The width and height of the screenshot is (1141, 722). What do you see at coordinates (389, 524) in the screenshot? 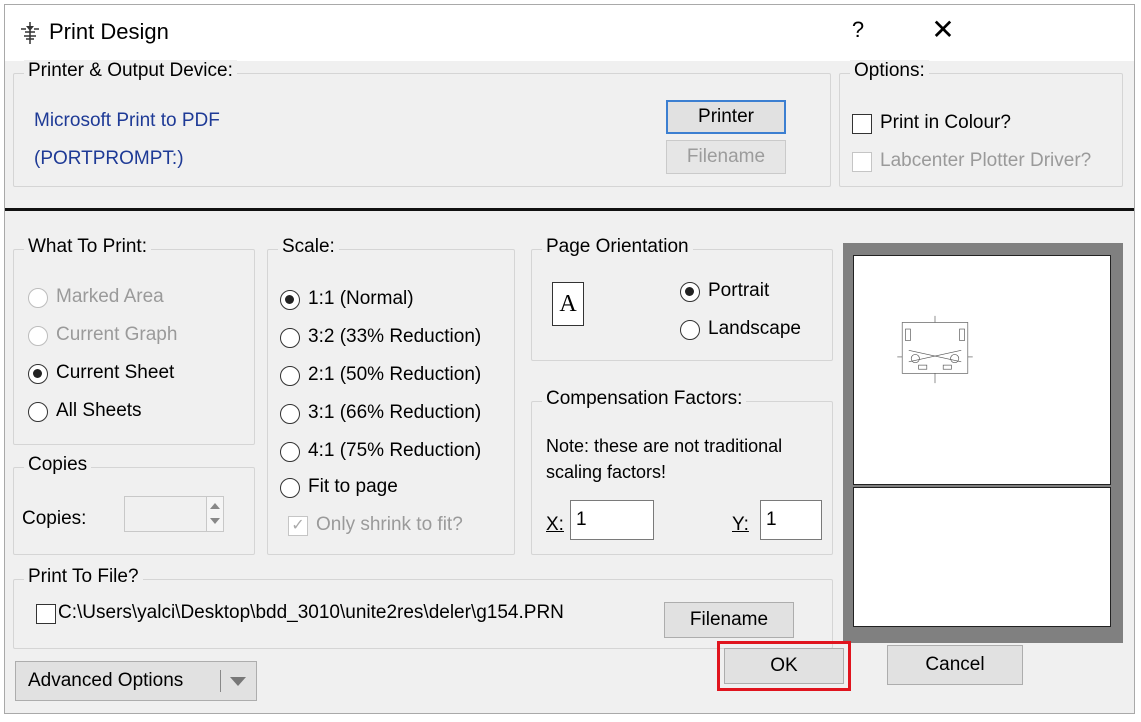
I see `shrink-to-fit-label: Only shrink to fit?` at bounding box center [389, 524].